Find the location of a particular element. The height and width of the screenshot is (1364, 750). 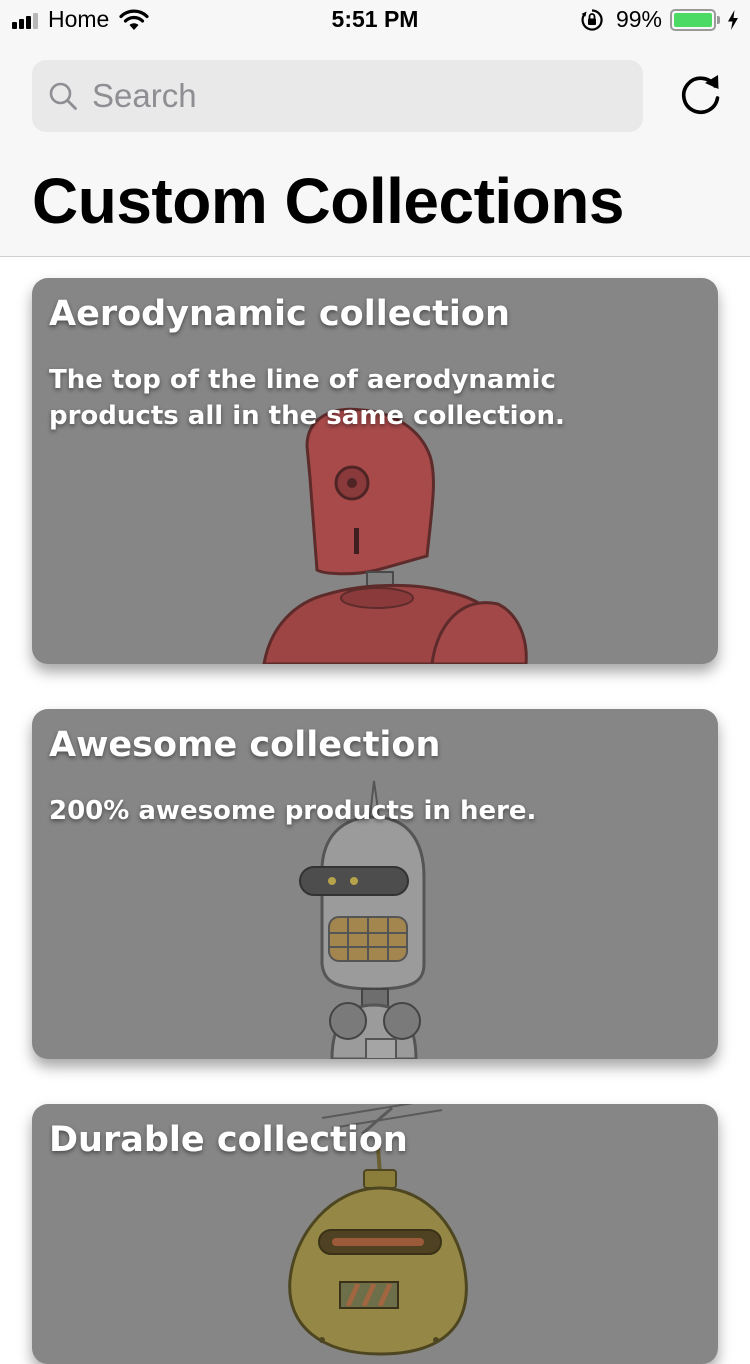

battery-icon is located at coordinates (695, 19).